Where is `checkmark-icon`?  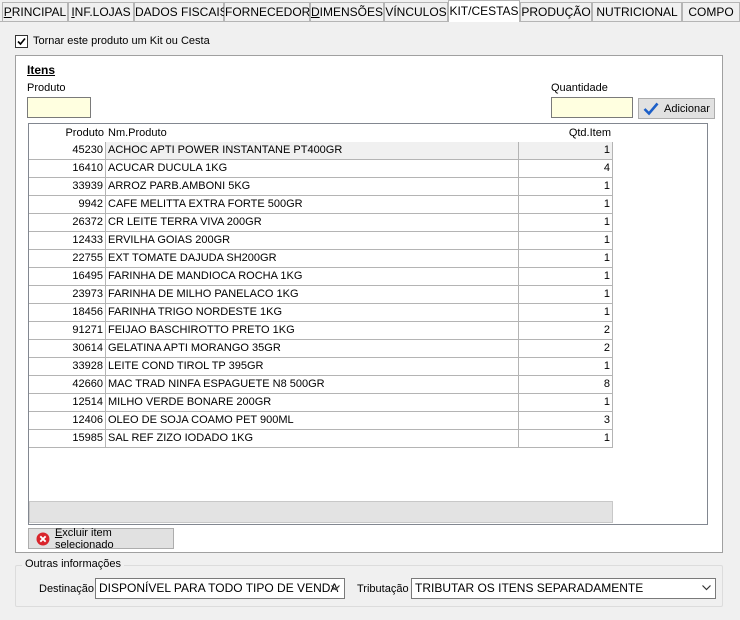 checkmark-icon is located at coordinates (21, 41).